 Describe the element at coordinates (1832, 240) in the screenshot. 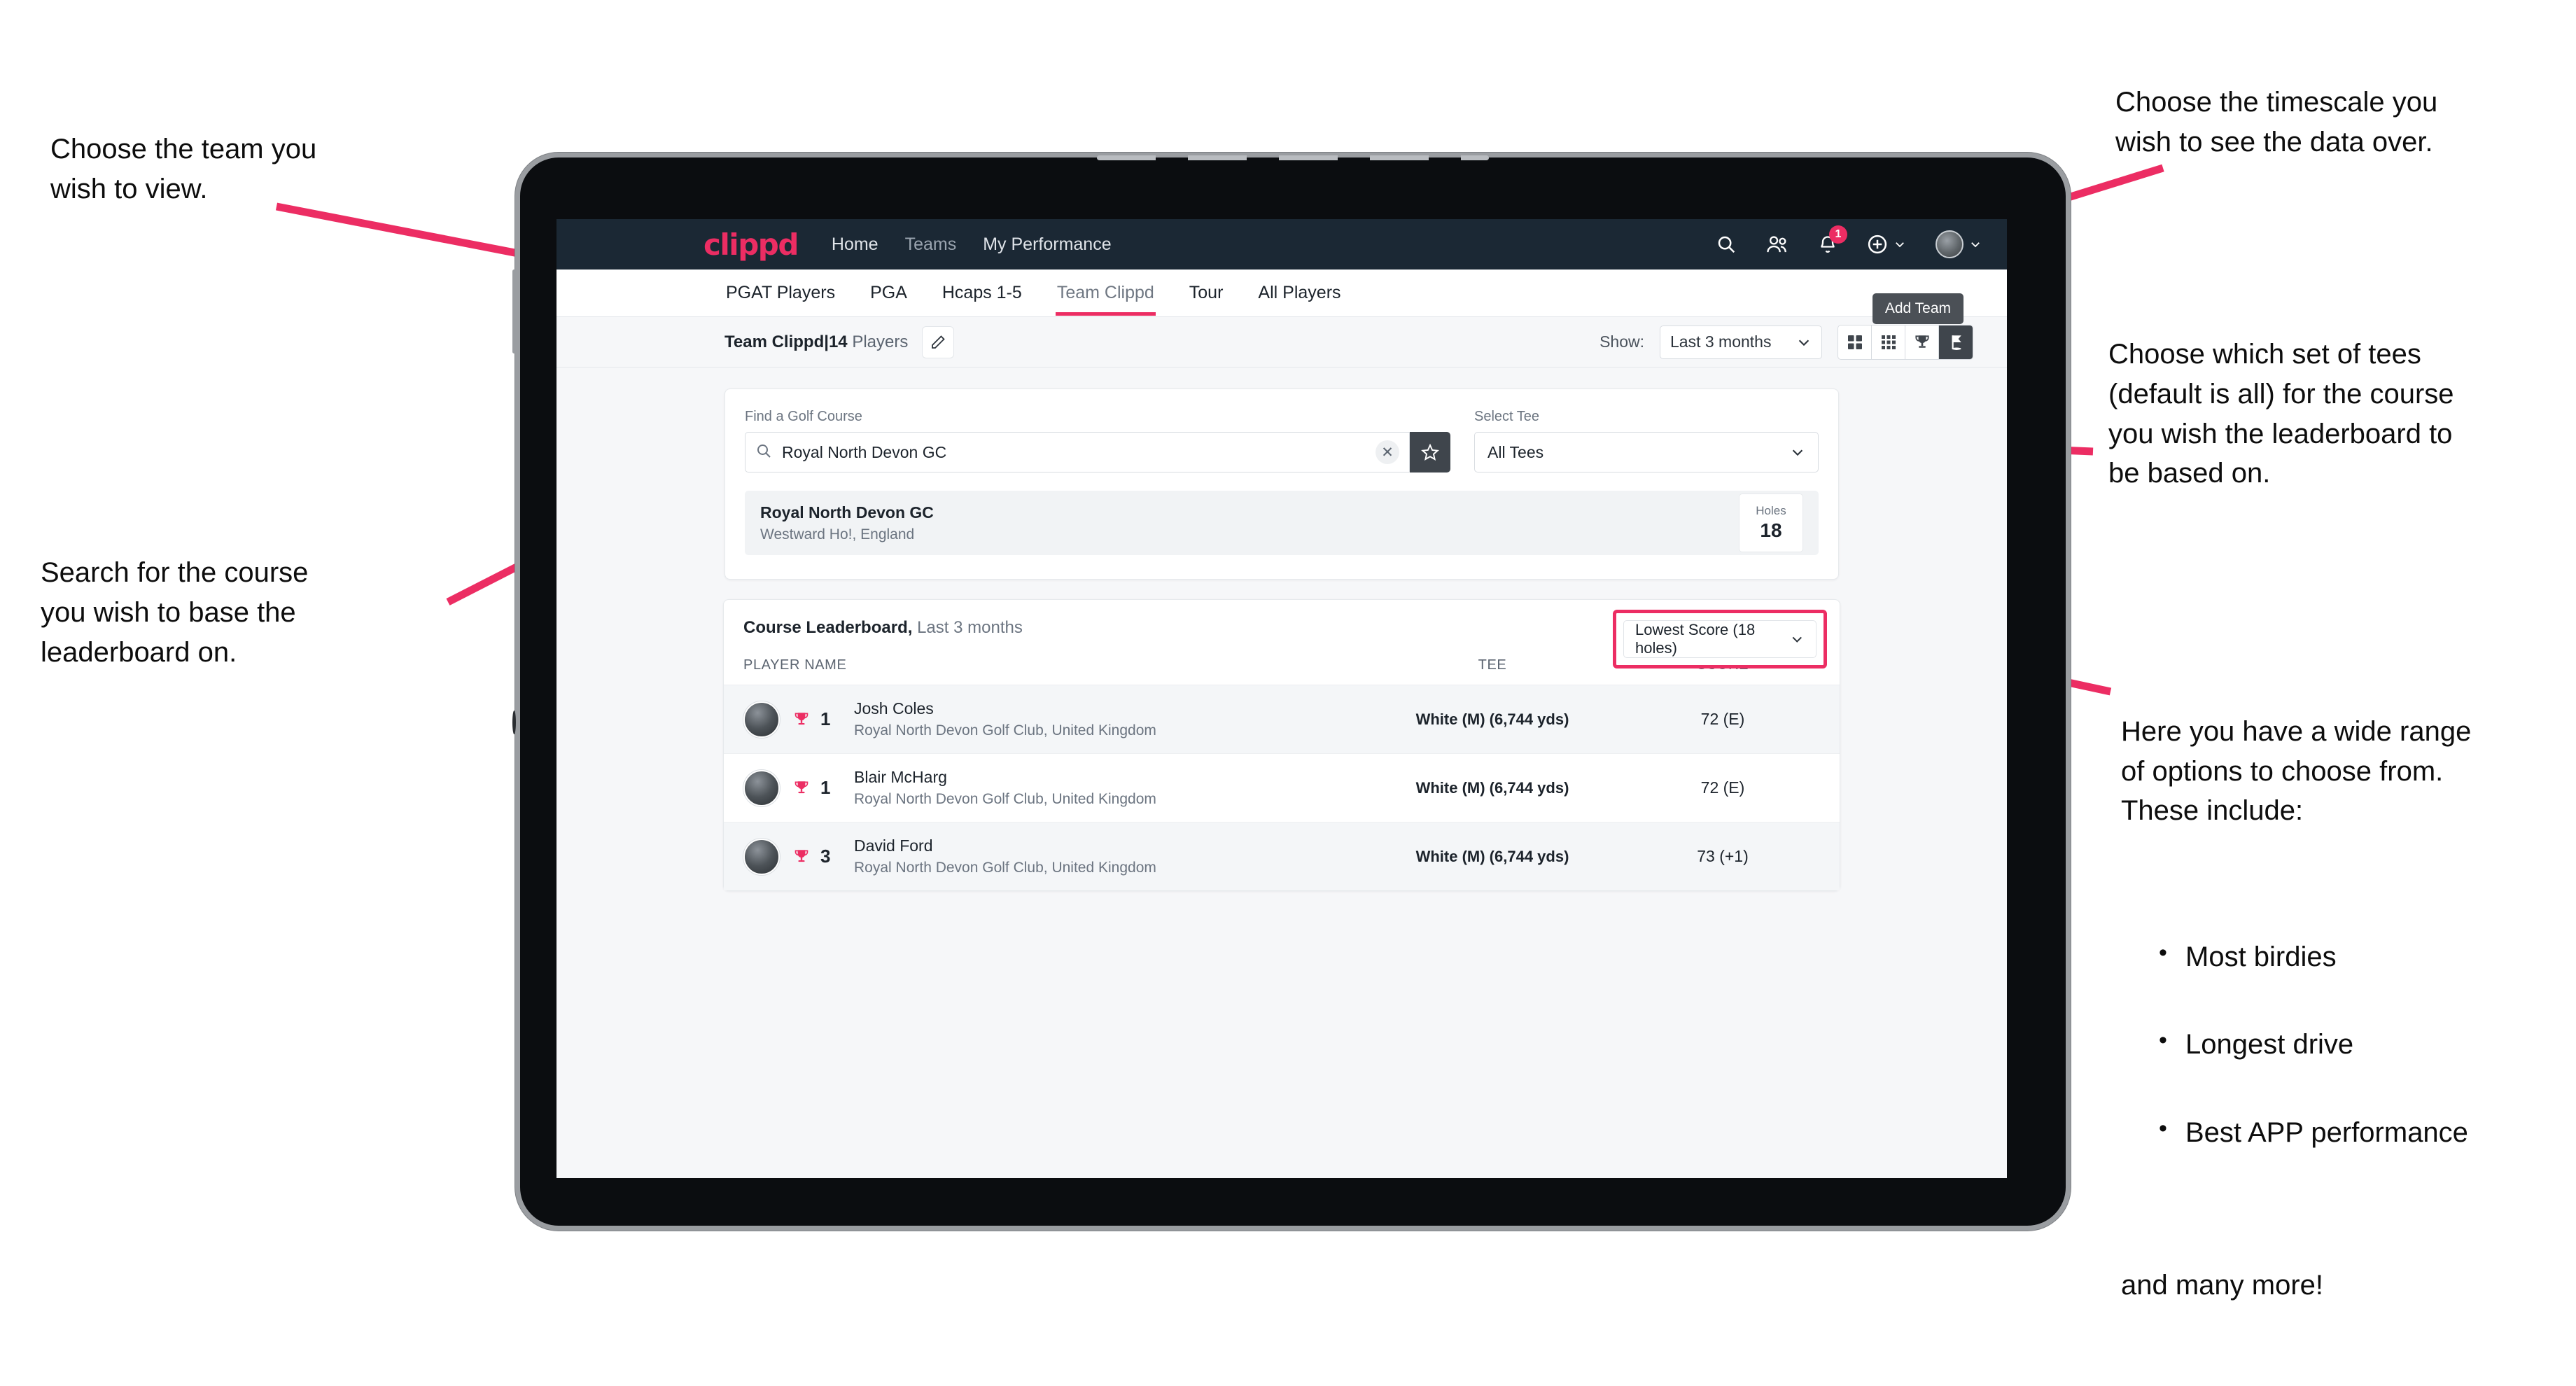

I see `notifications-bell-icon: 1` at that location.